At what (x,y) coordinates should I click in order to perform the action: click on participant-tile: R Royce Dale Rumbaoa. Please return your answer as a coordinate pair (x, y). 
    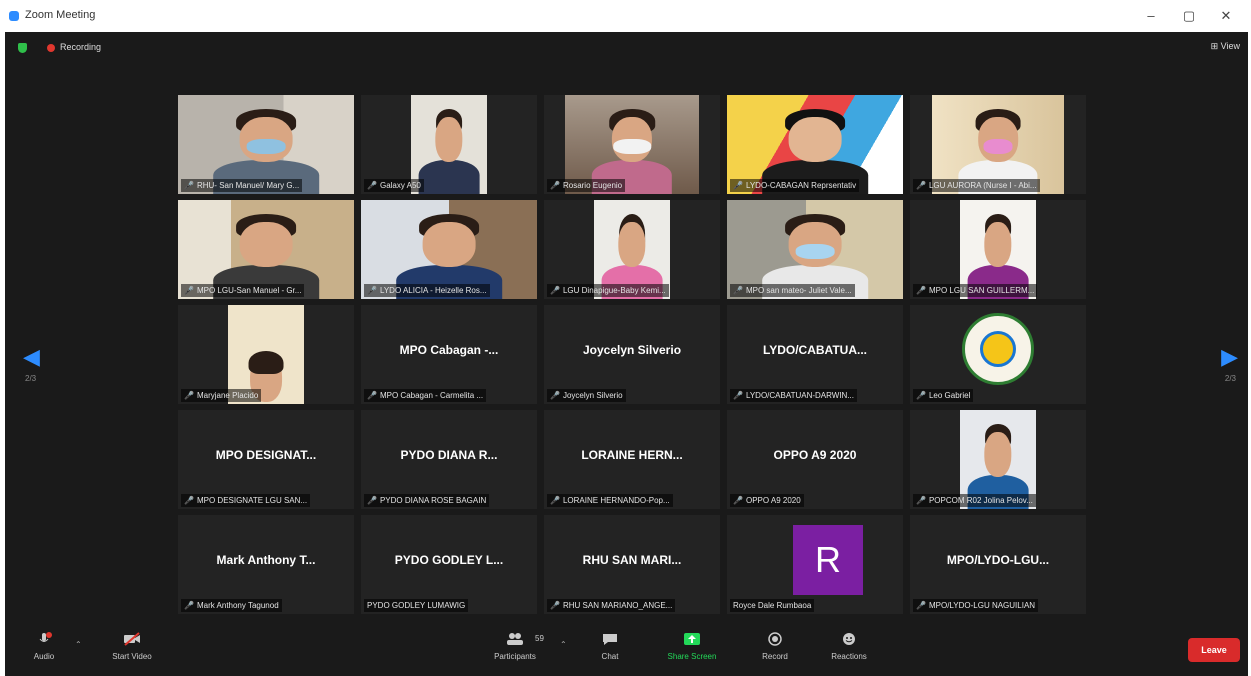
    Looking at the image, I should click on (815, 564).